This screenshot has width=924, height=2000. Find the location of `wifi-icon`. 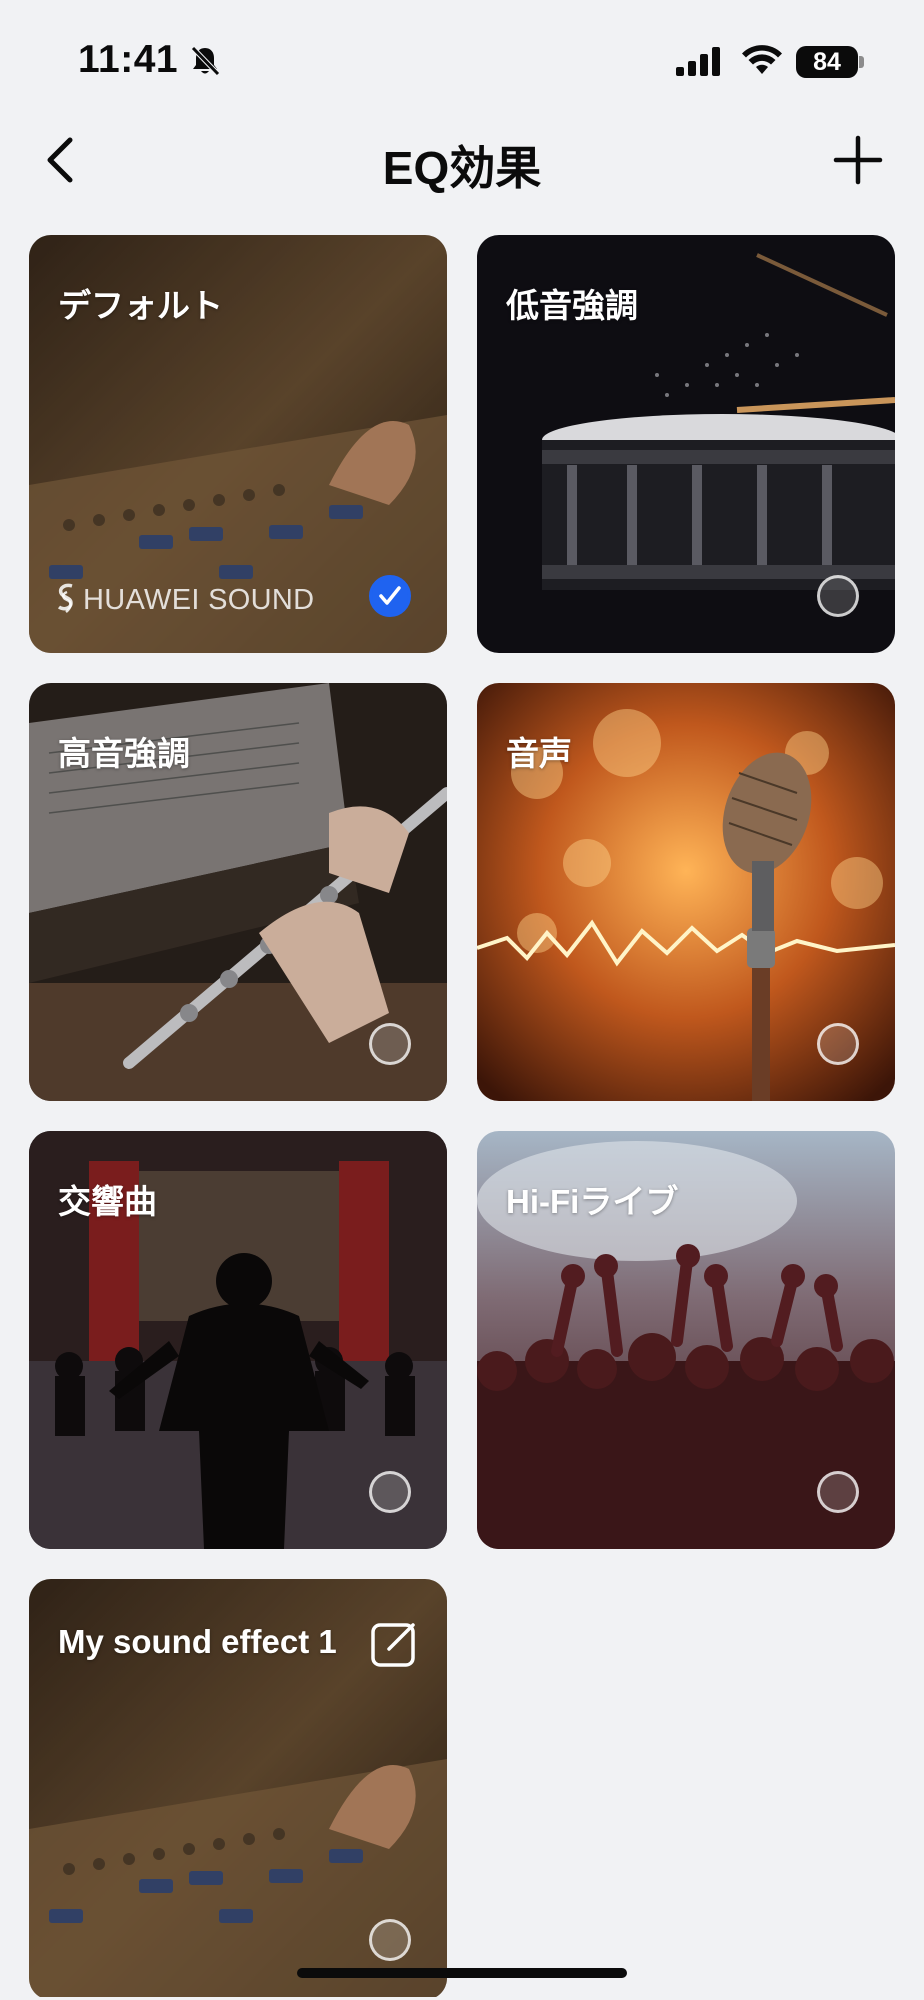

wifi-icon is located at coordinates (762, 59).